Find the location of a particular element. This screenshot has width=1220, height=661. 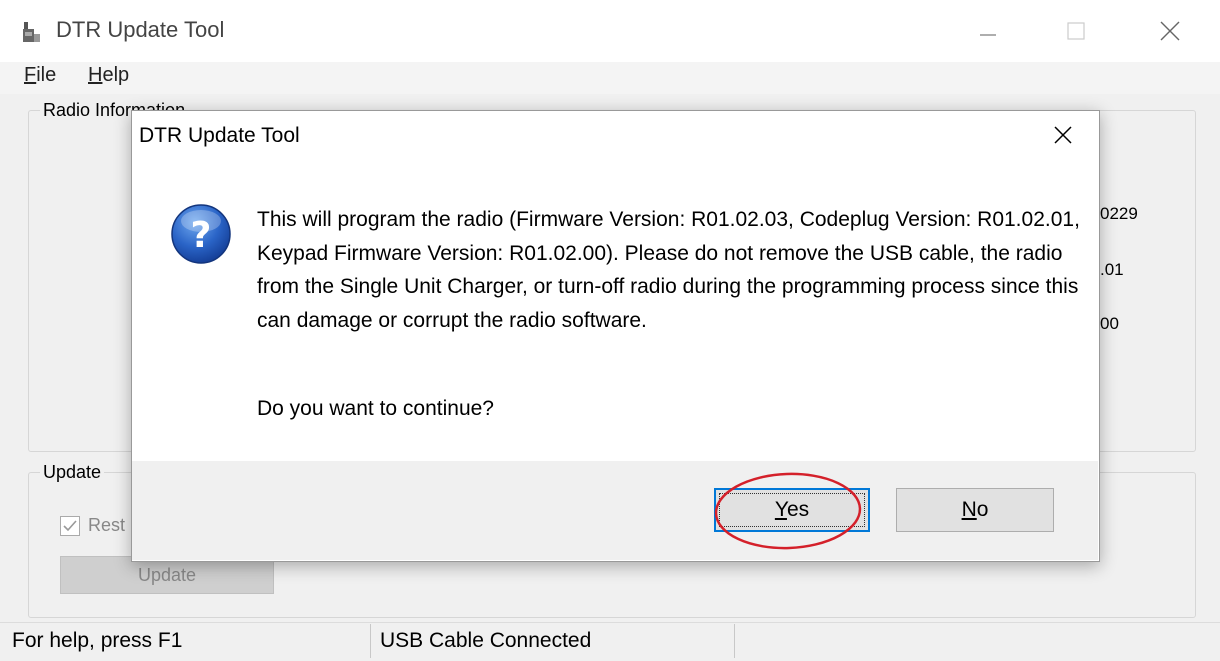

status-help-text: For help, press F1 is located at coordinates (97, 640).